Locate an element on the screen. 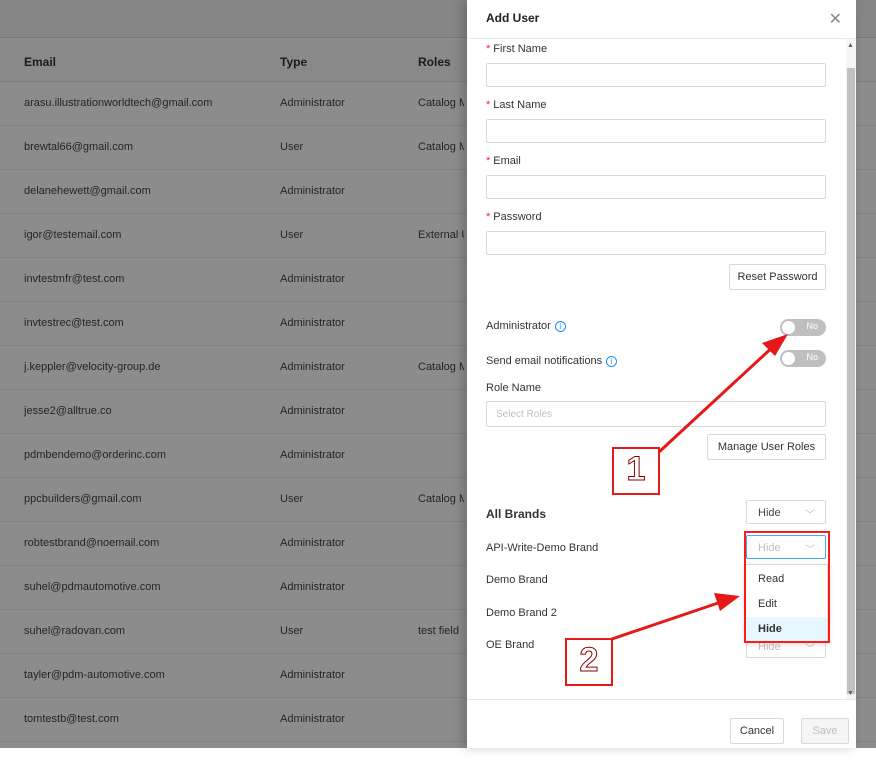  callout-2-number: 2 is located at coordinates (589, 660).